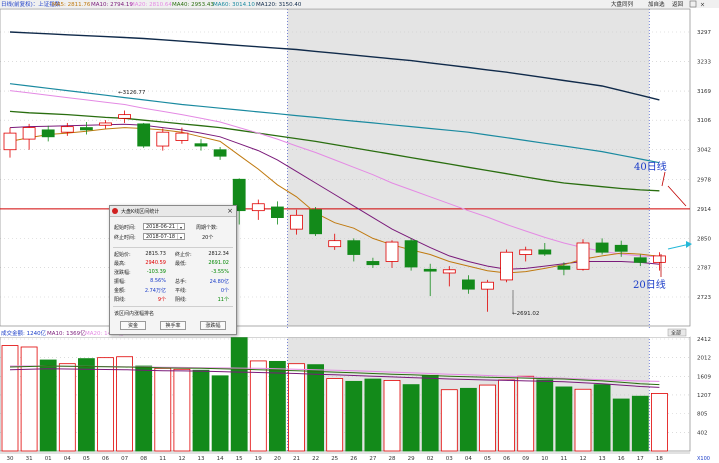 The height and width of the screenshot is (463, 719). Describe the element at coordinates (704, 121) in the screenshot. I see `price-tick-label: 3106` at that location.